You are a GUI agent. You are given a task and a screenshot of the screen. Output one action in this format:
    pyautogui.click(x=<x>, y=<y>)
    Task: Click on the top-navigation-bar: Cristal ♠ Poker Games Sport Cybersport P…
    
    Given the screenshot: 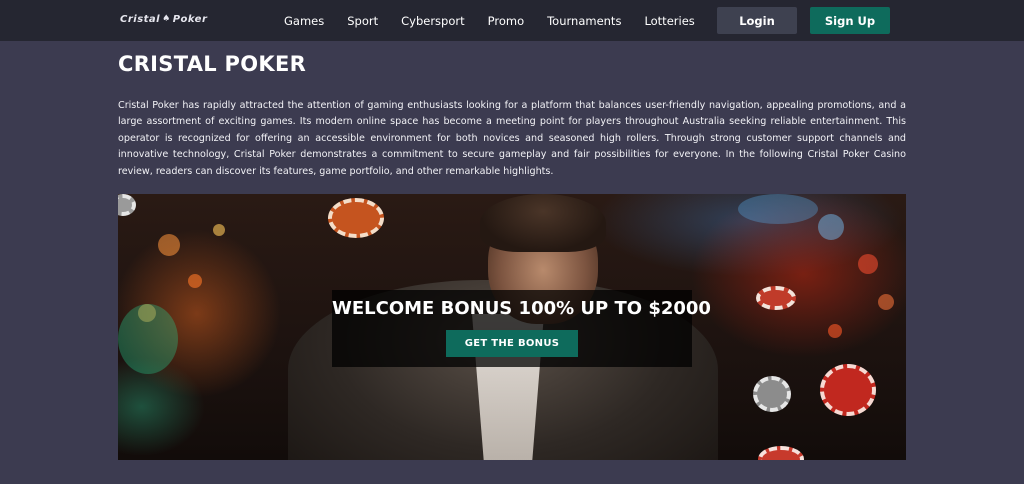 What is the action you would take?
    pyautogui.click(x=512, y=20)
    